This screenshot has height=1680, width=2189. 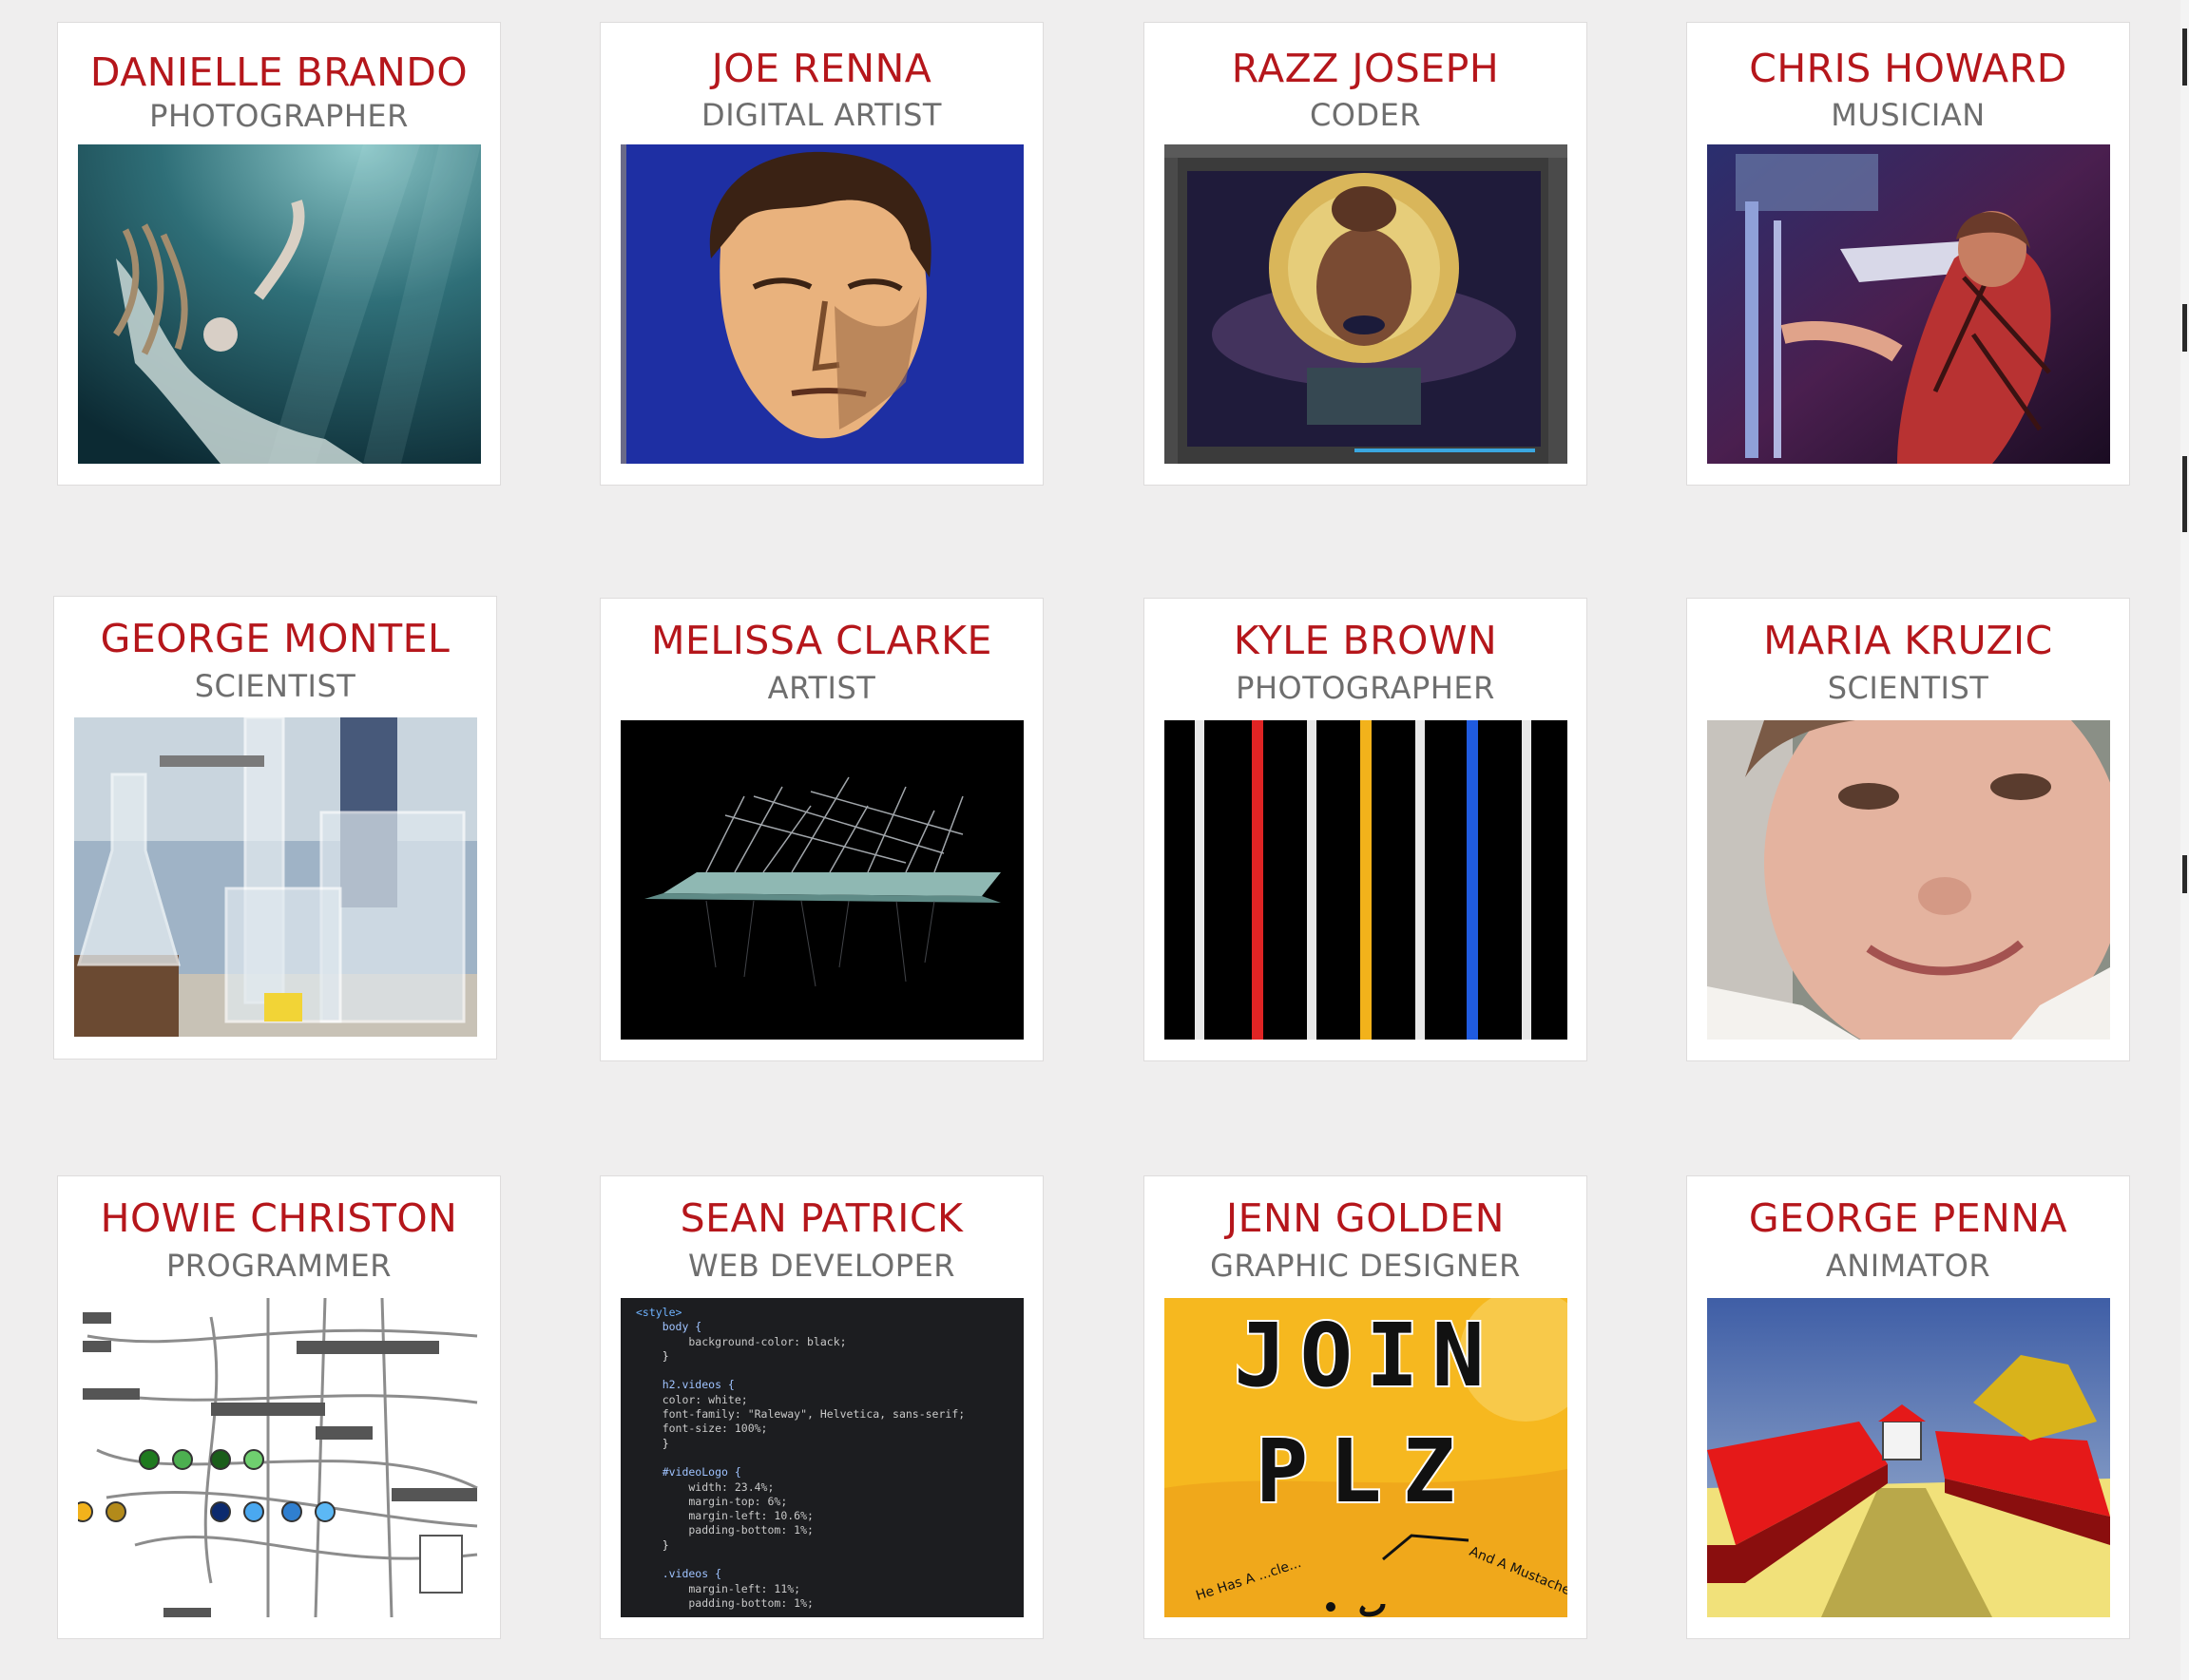 What do you see at coordinates (822, 1266) in the screenshot?
I see `profile-role: WEB DEVELOPER` at bounding box center [822, 1266].